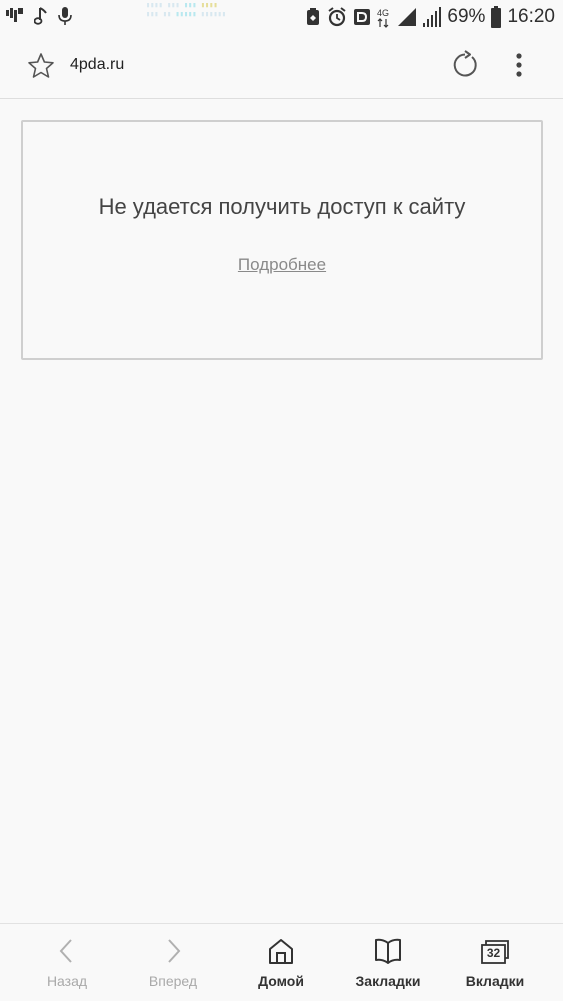 The width and height of the screenshot is (563, 1001). Describe the element at coordinates (67, 981) in the screenshot. I see `back-label: Назад` at that location.